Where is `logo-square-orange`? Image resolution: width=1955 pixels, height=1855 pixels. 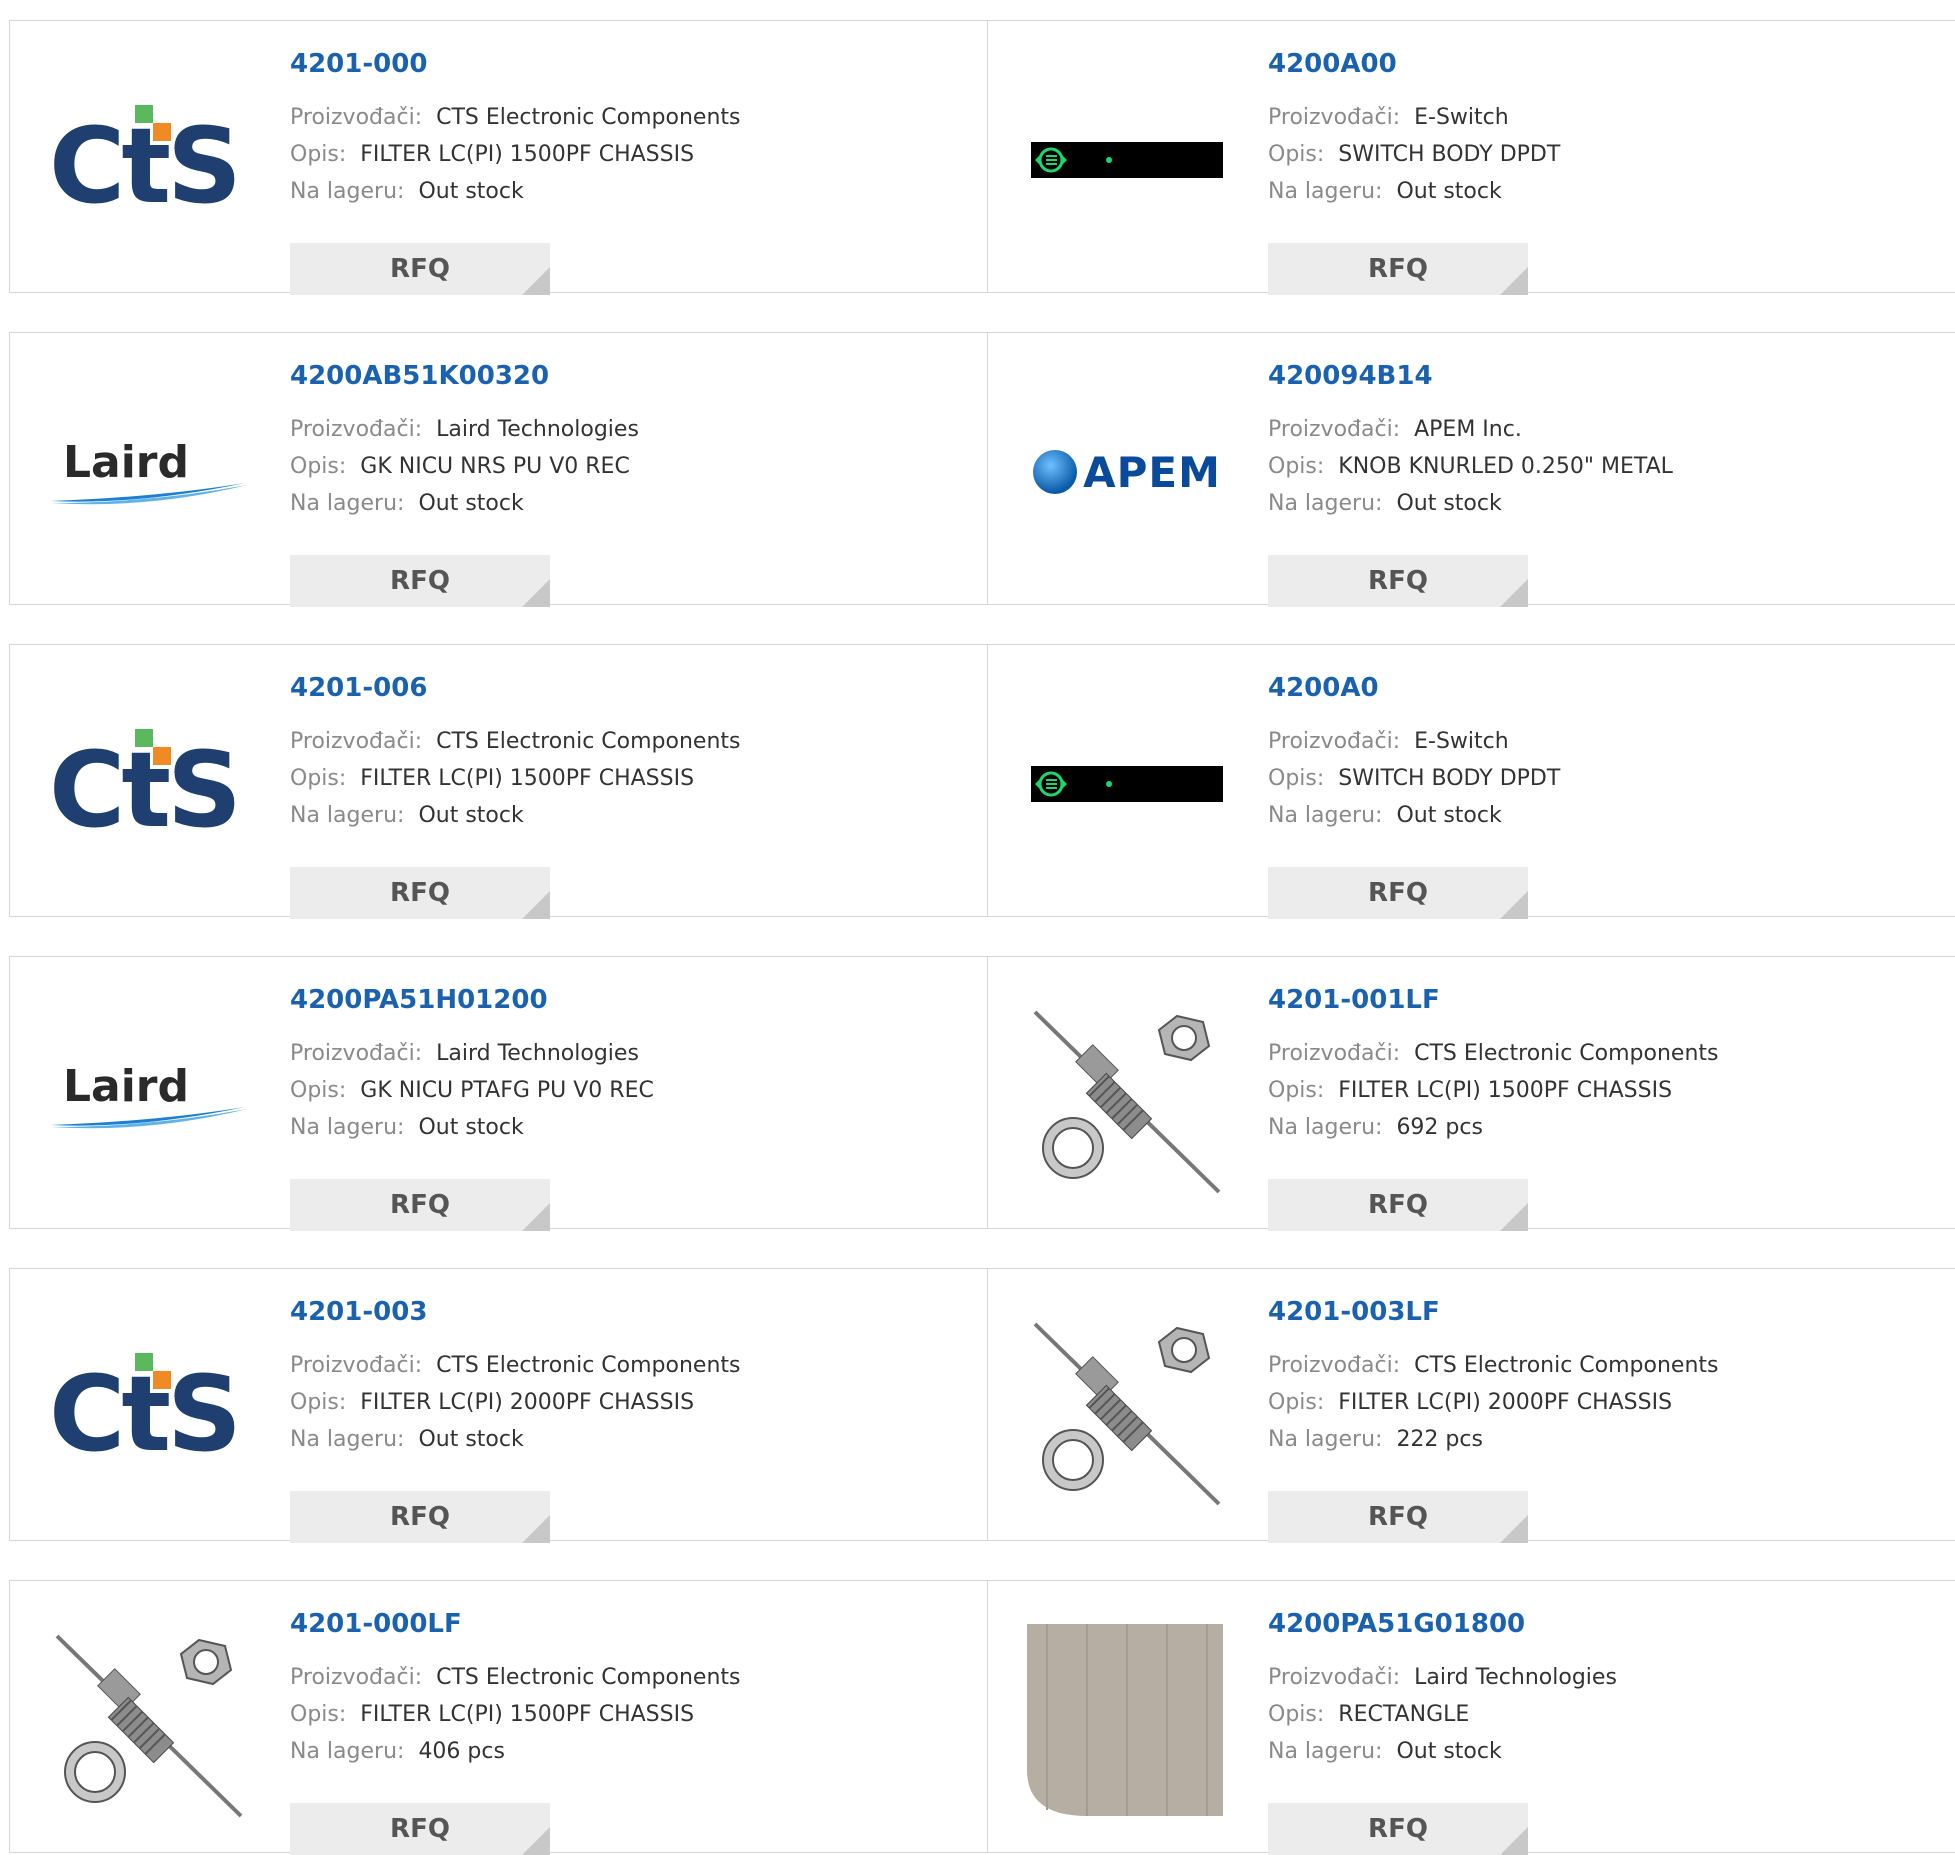 logo-square-orange is located at coordinates (162, 132).